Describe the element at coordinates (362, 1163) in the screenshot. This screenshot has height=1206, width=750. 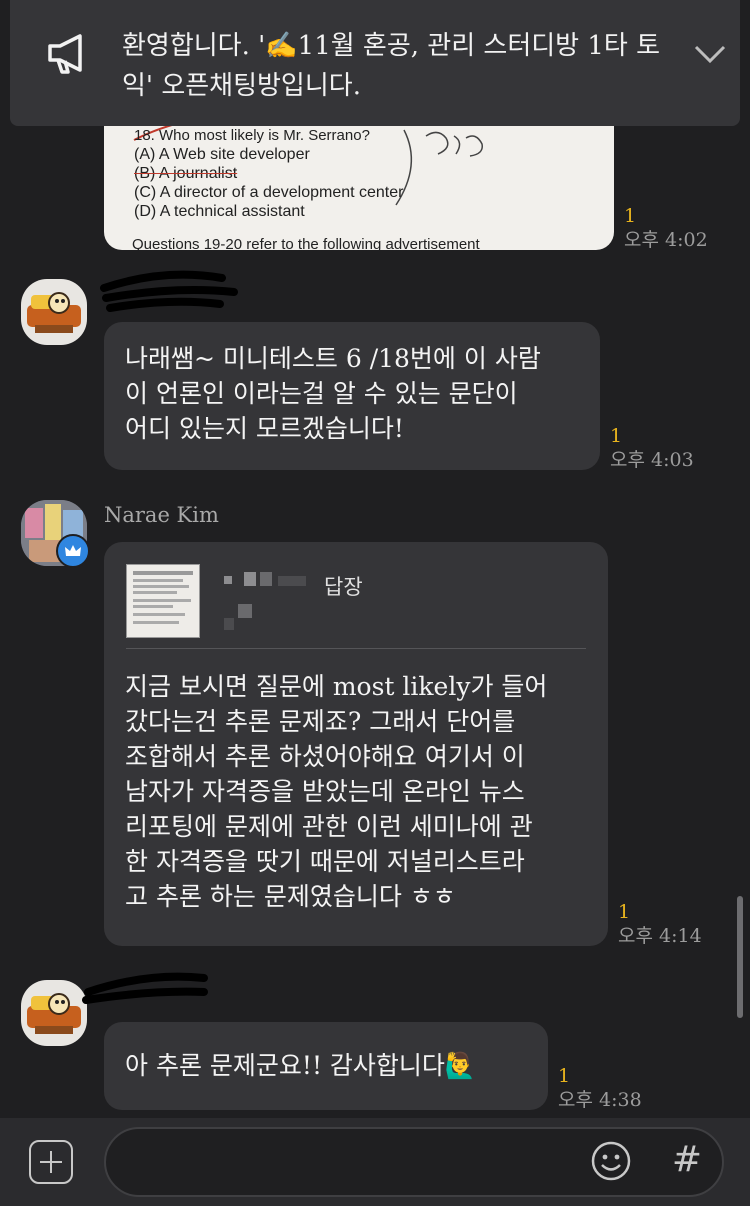
I see `message-input` at that location.